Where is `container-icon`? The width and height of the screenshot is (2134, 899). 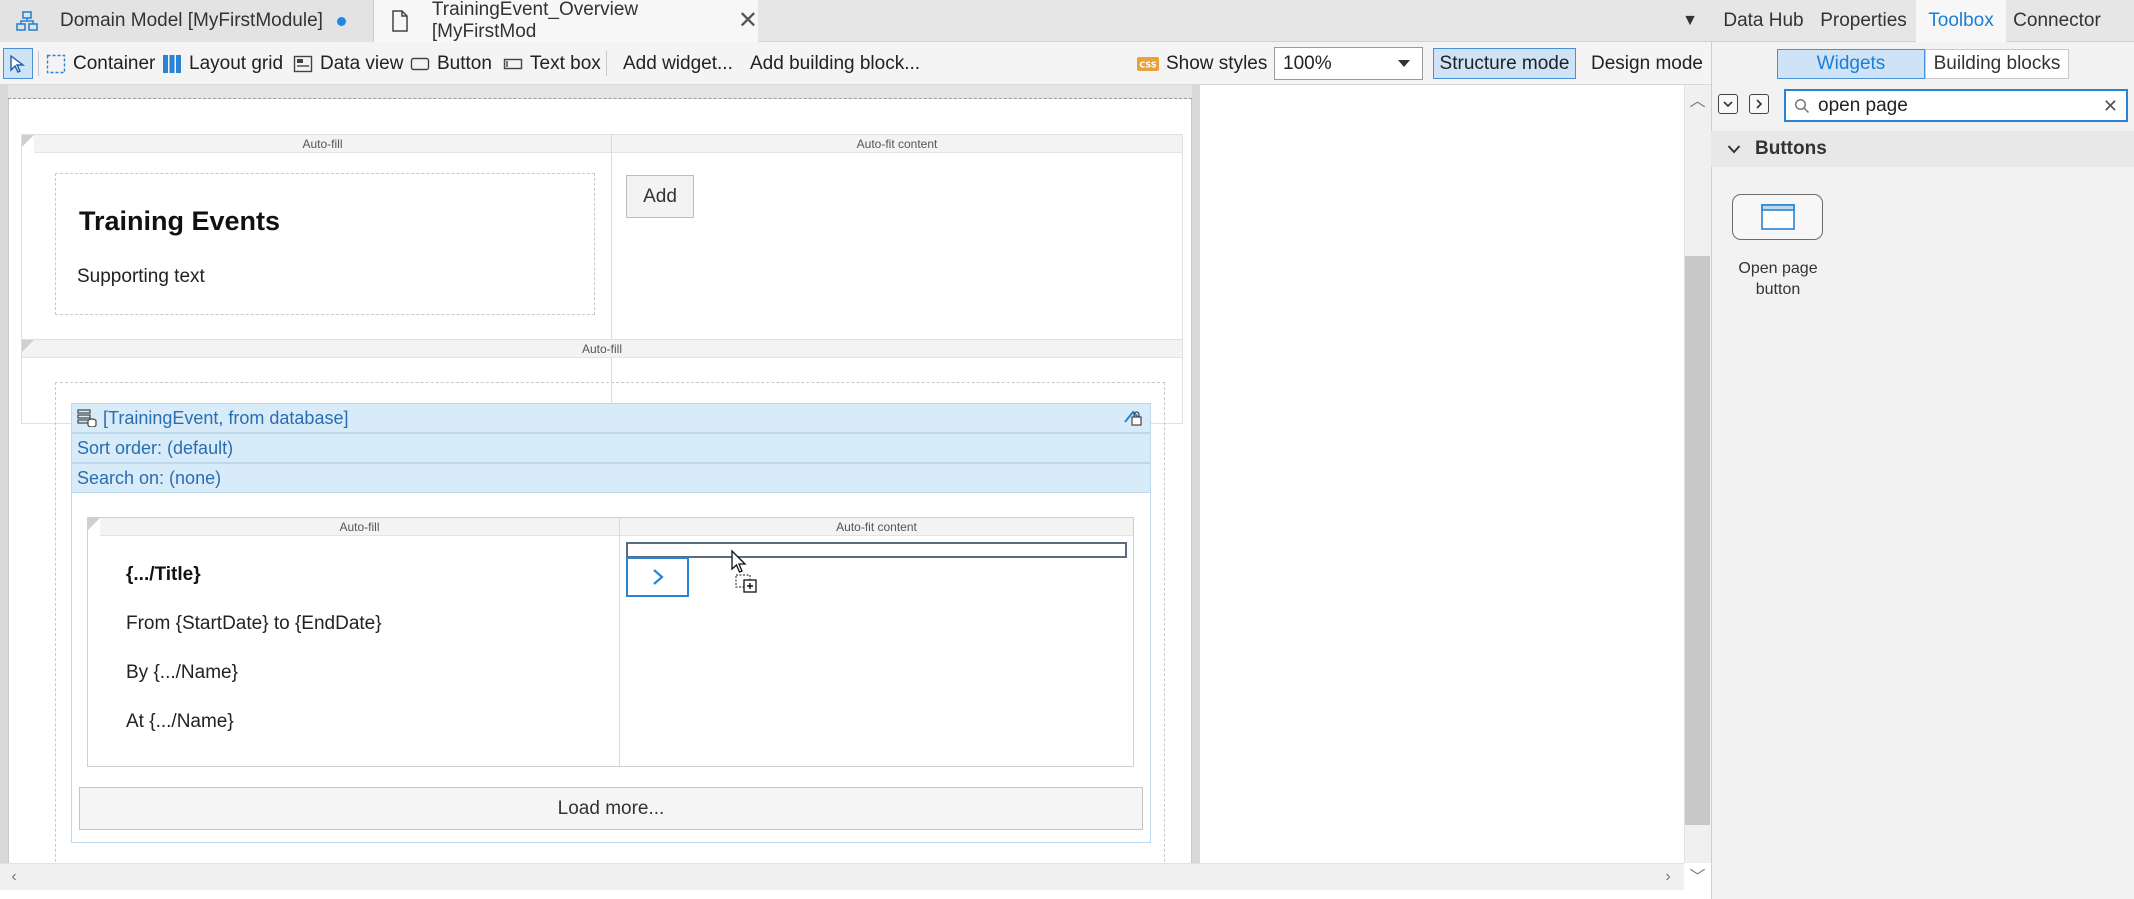 container-icon is located at coordinates (56, 64).